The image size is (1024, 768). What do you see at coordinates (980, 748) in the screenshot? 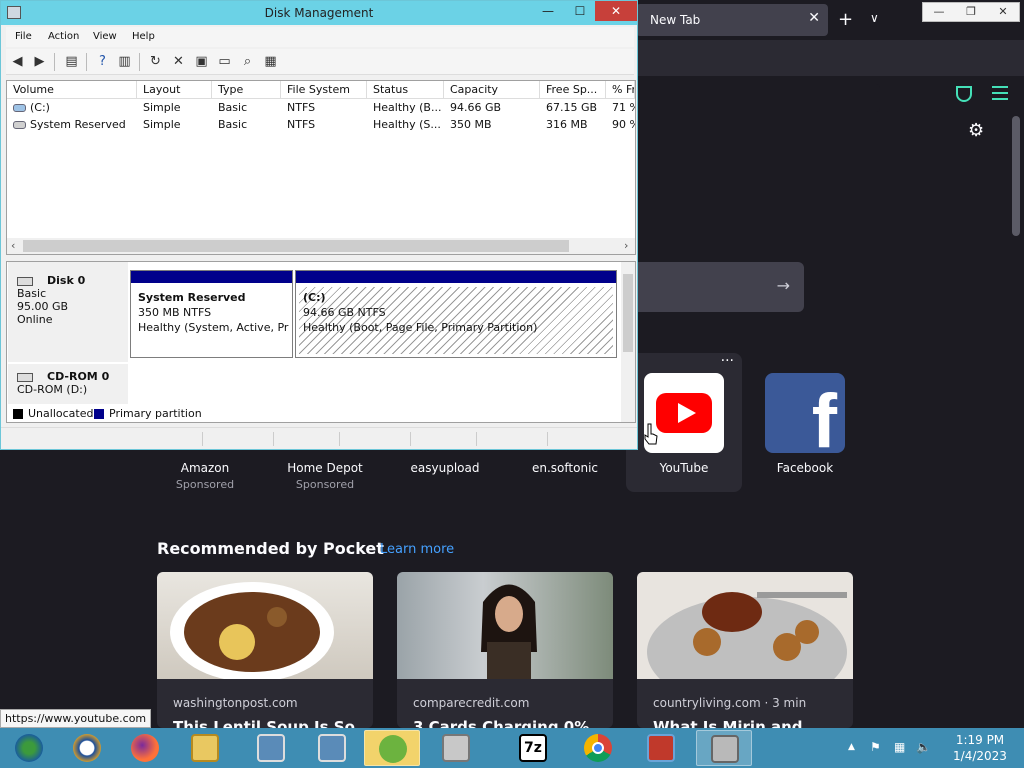
I see `clock: 1:19 PM 1/4/2023` at bounding box center [980, 748].